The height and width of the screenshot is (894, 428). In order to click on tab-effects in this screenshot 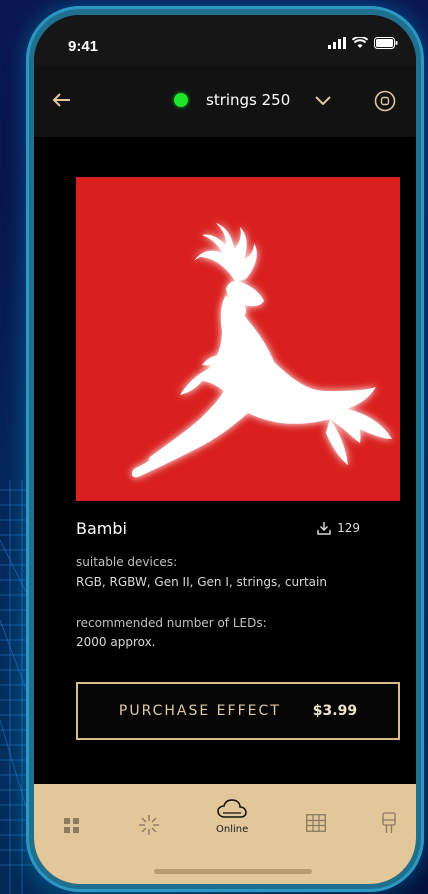, I will do `click(149, 825)`.